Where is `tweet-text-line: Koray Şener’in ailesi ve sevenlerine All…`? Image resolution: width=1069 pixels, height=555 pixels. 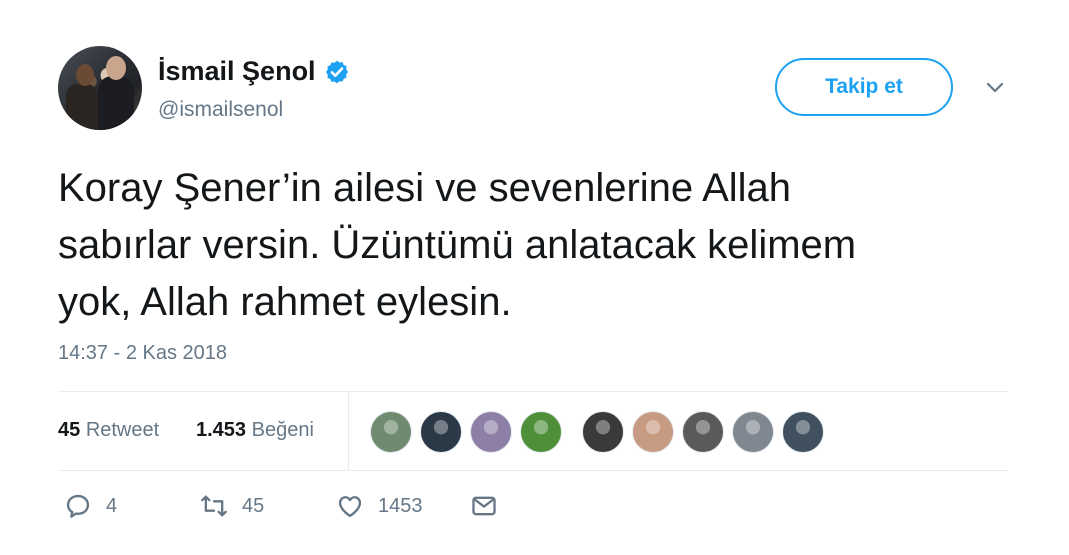 tweet-text-line: Koray Şener’in ailesi ve sevenlerine All… is located at coordinates (425, 188).